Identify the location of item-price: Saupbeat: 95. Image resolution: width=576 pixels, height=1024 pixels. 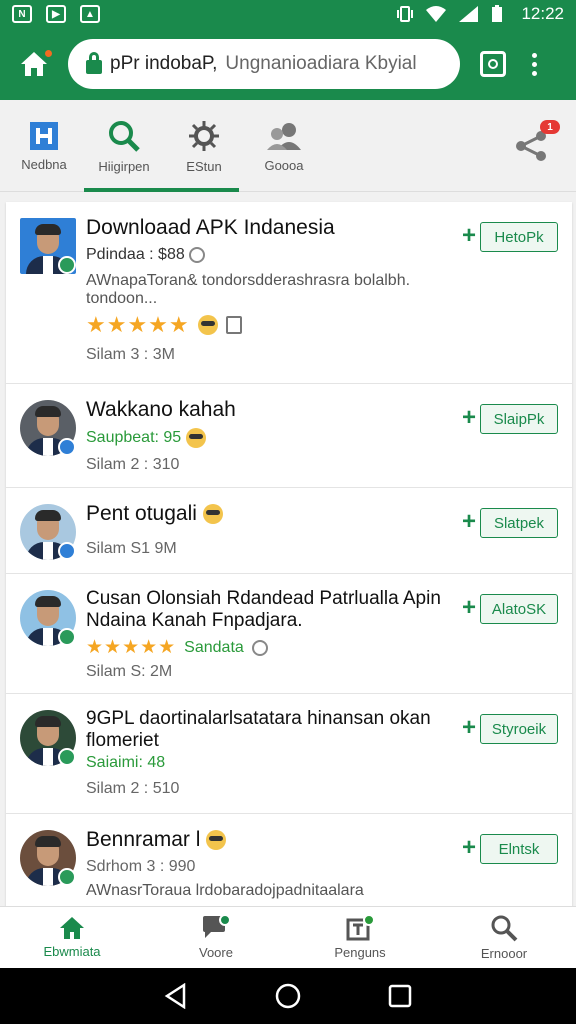
(134, 438).